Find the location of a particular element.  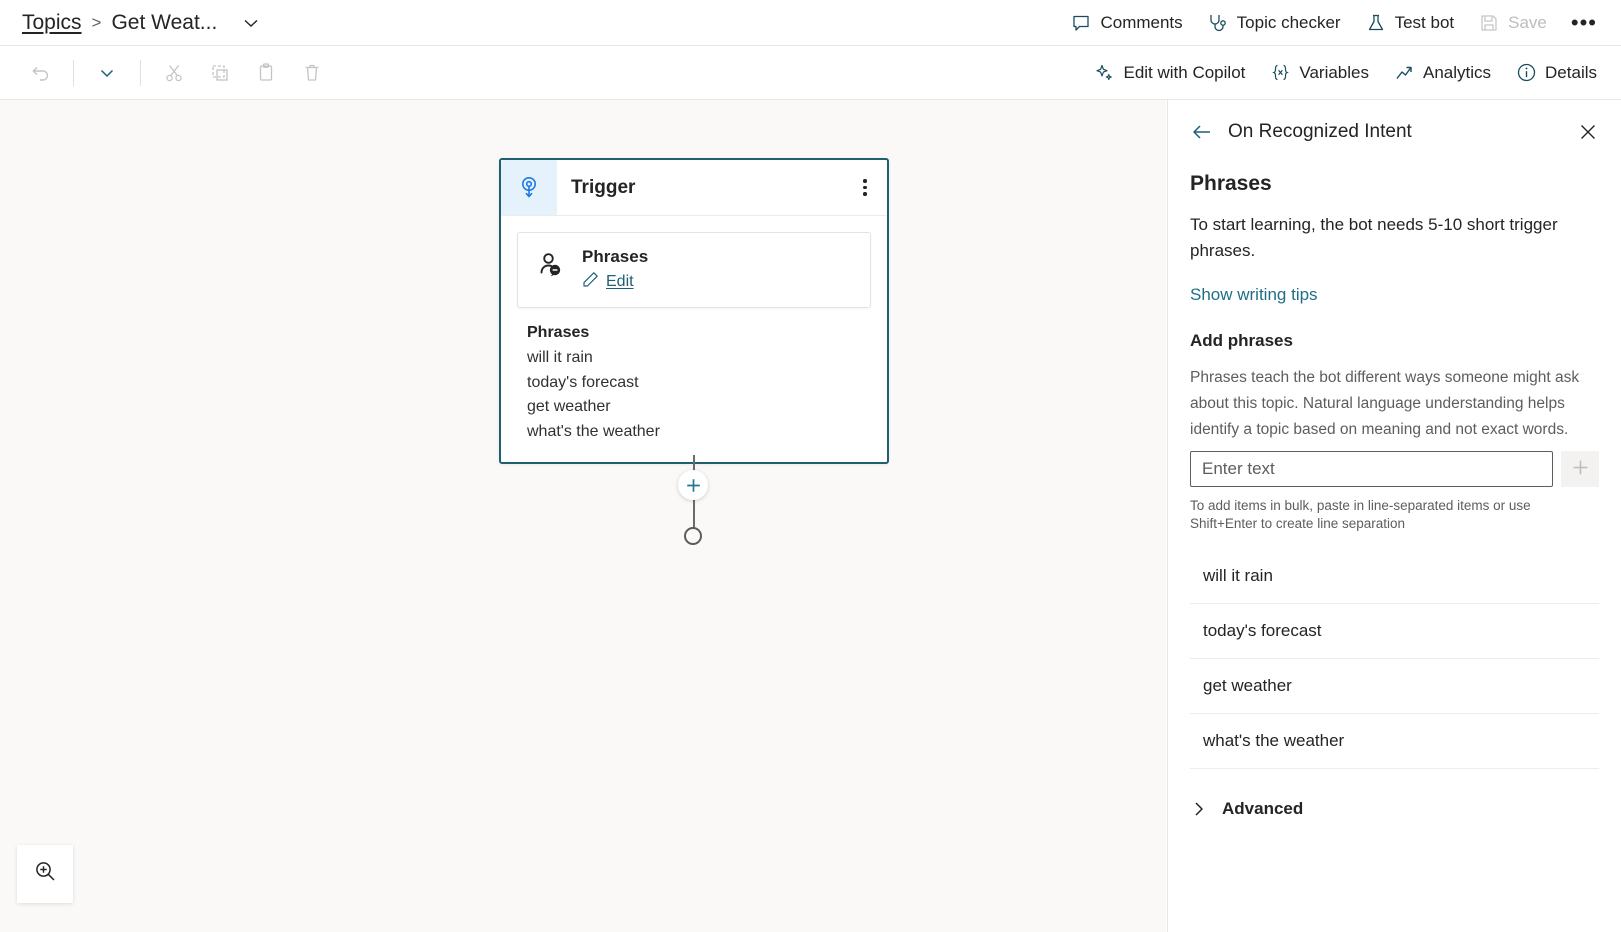

zoom-in-button is located at coordinates (45, 874).